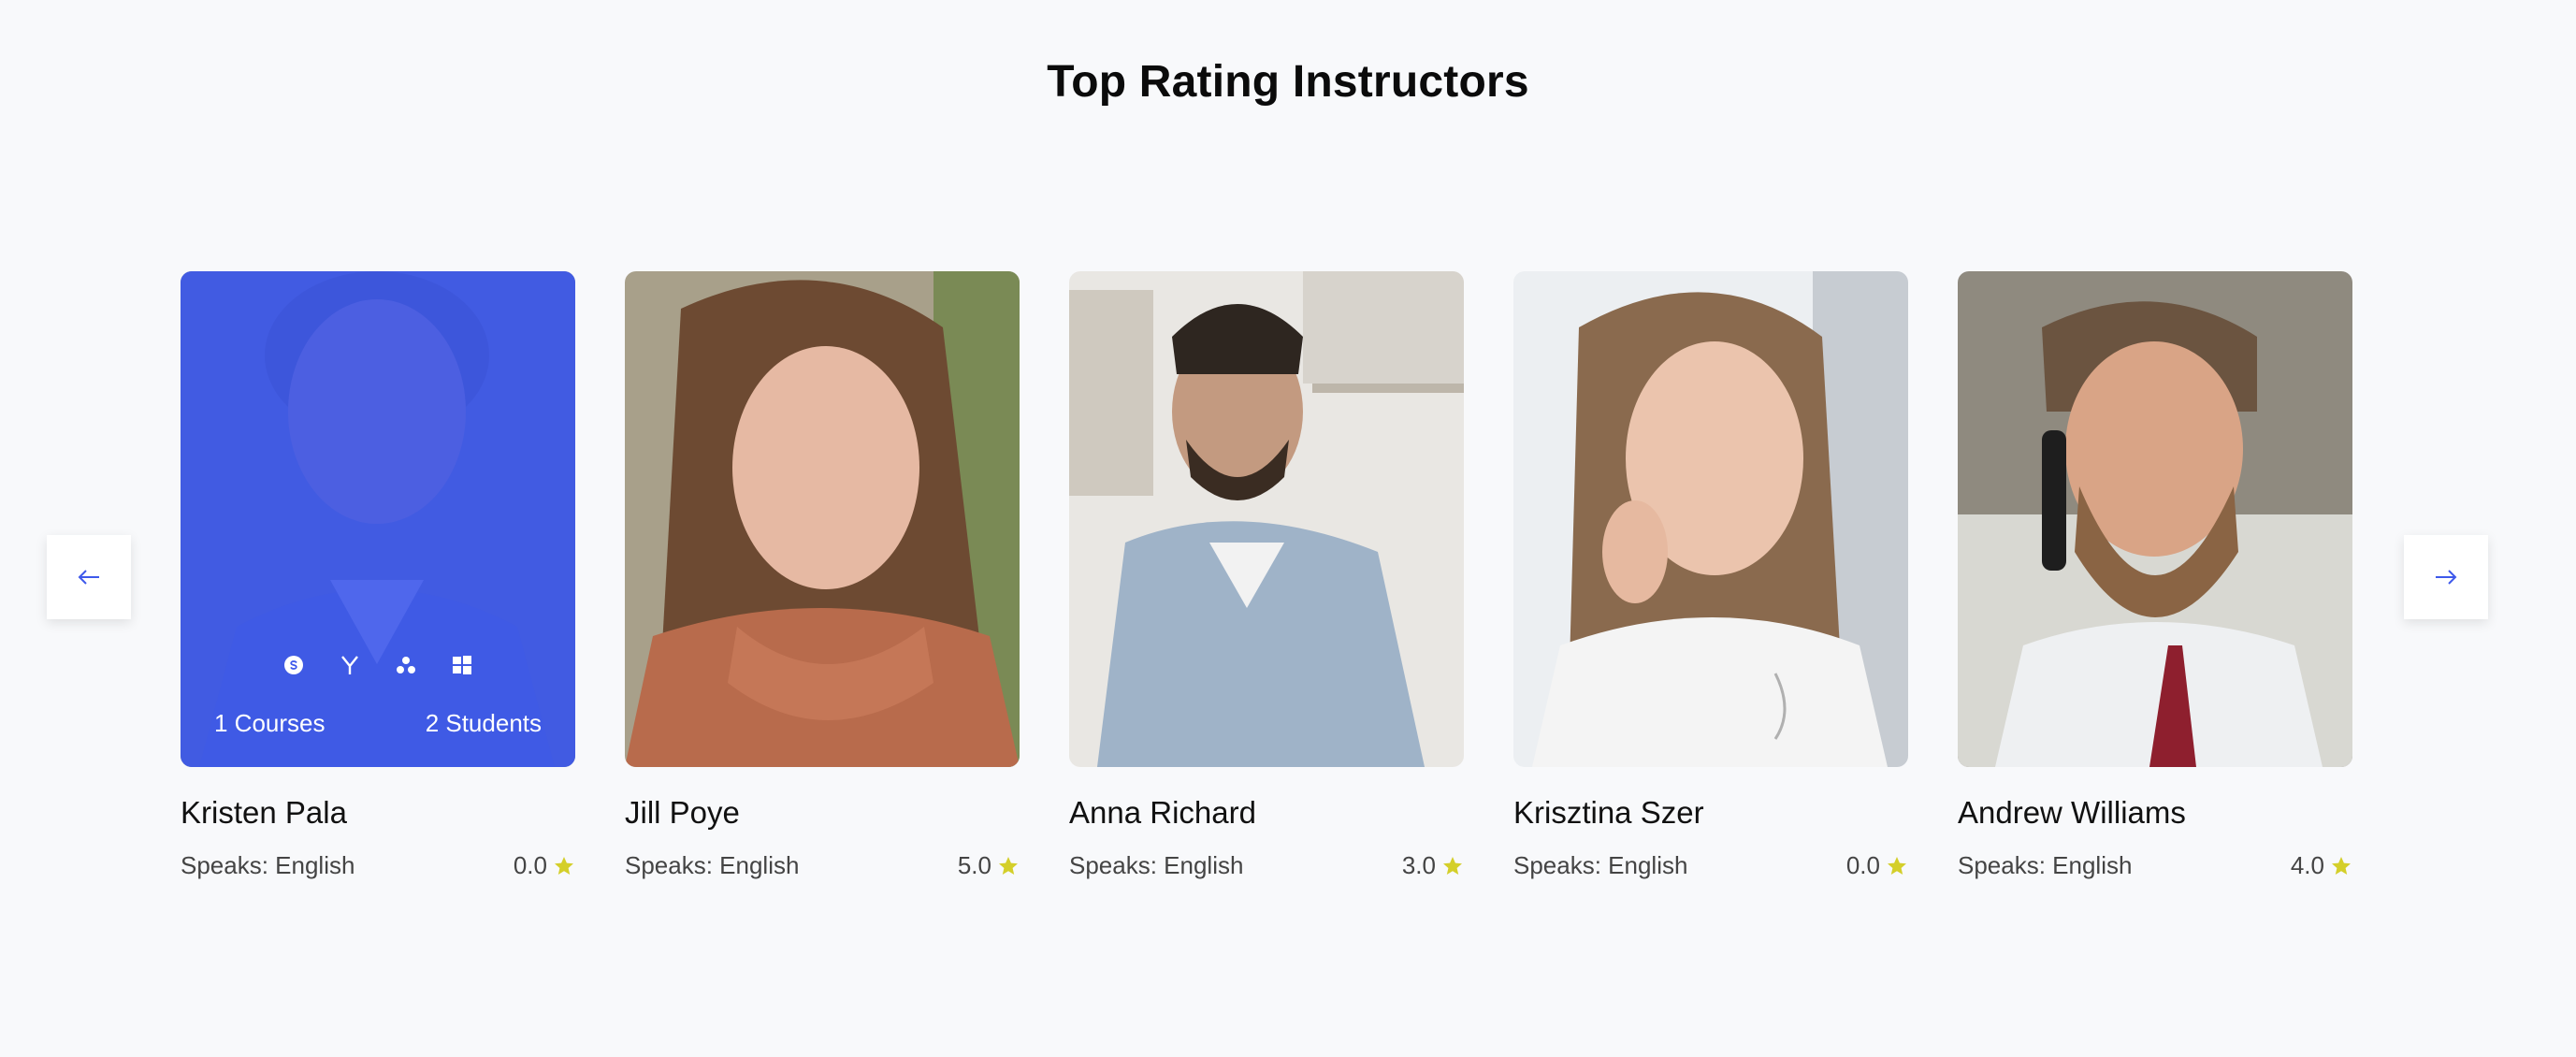 The width and height of the screenshot is (2576, 1057). Describe the element at coordinates (462, 665) in the screenshot. I see `windows-icon` at that location.